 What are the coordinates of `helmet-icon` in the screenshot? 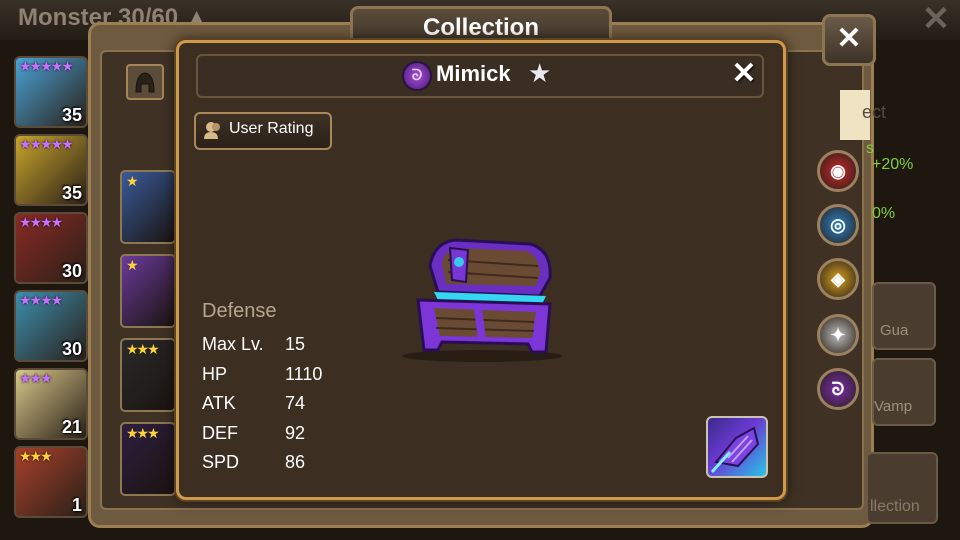 It's located at (145, 82).